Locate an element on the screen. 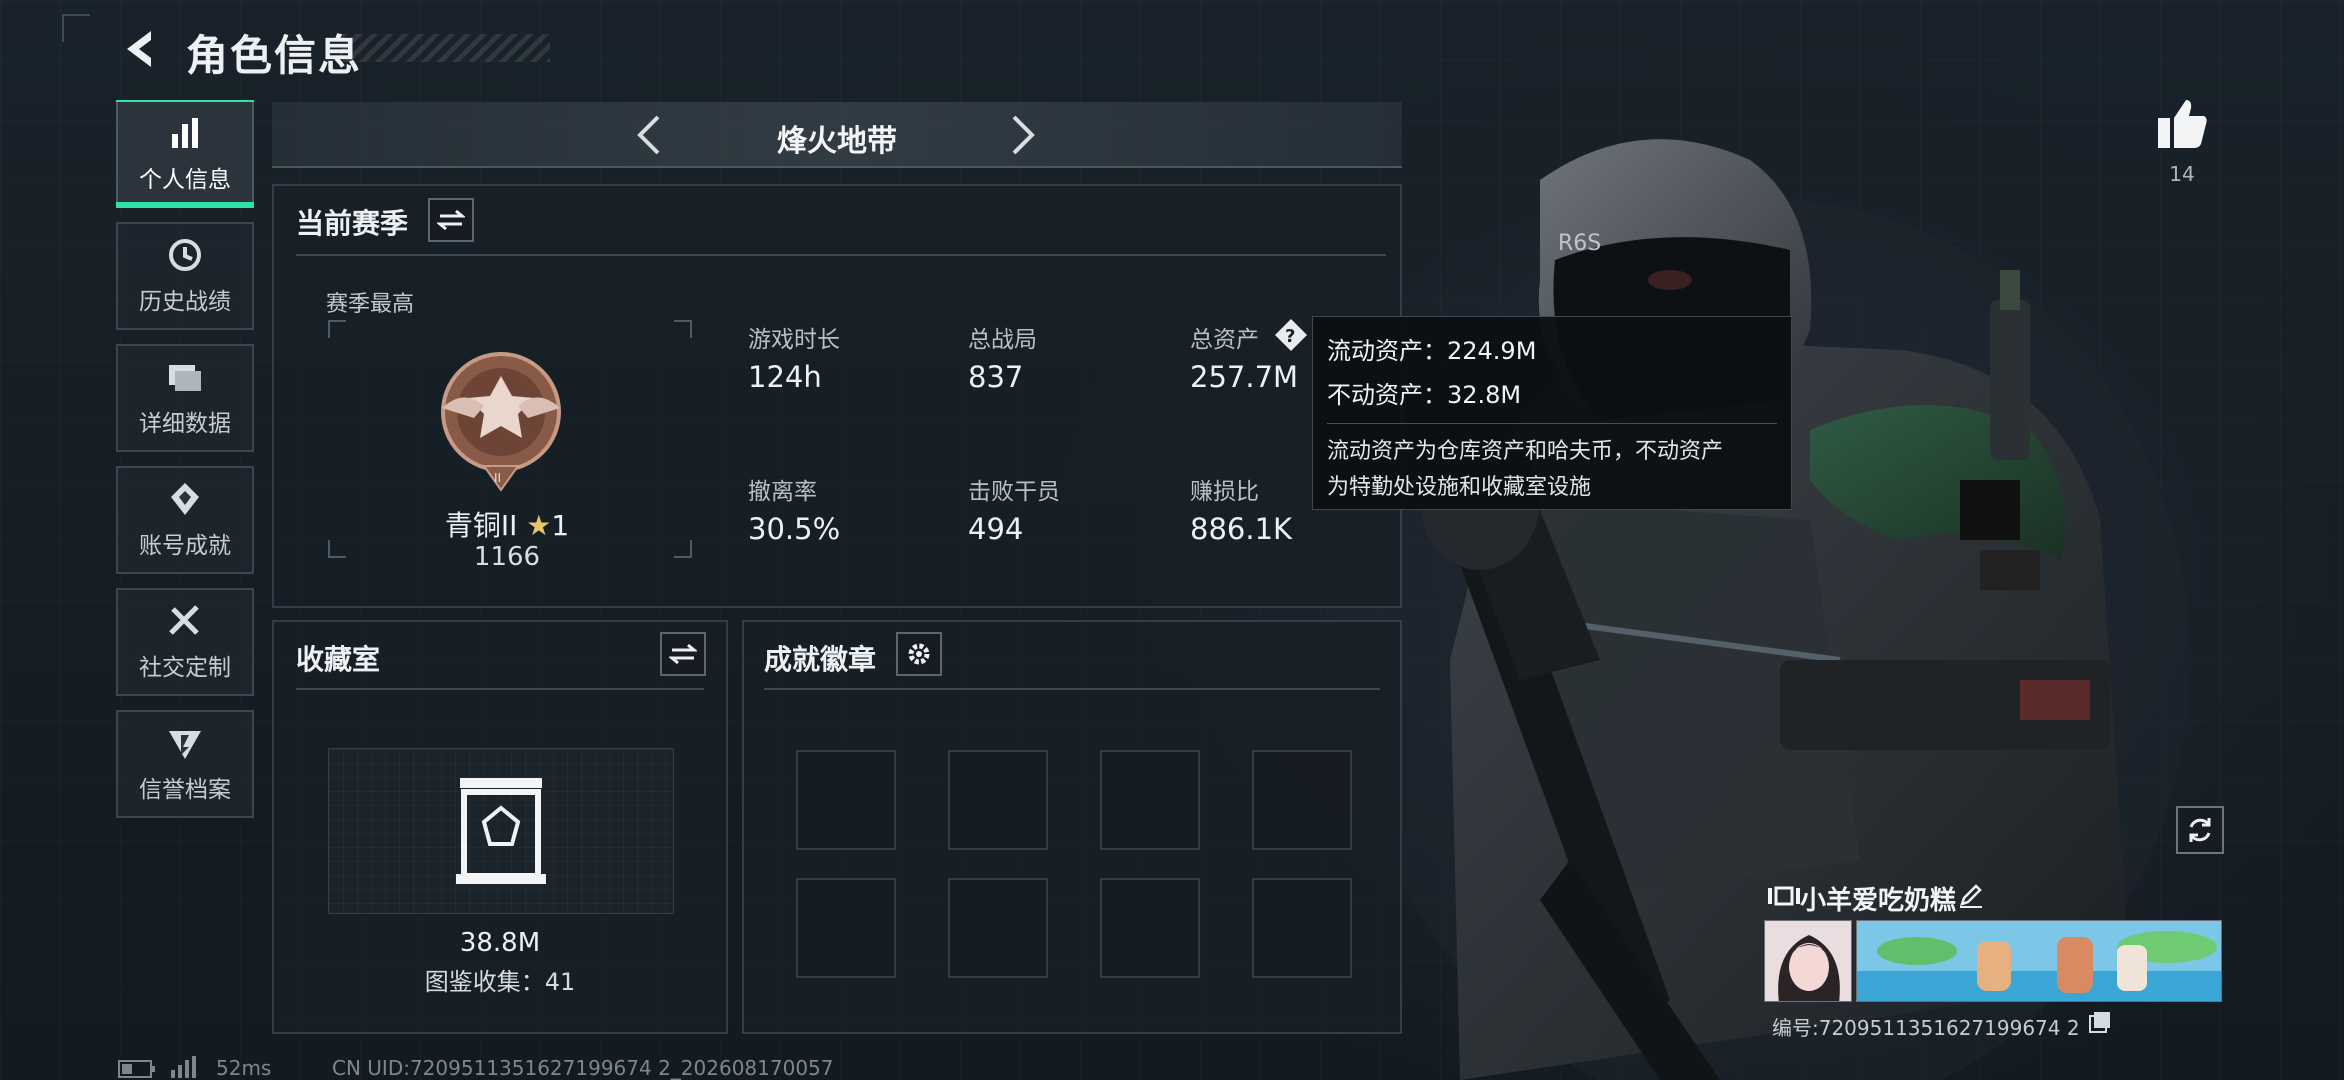 This screenshot has height=1080, width=2344. collection-title: 收藏室 is located at coordinates (338, 659).